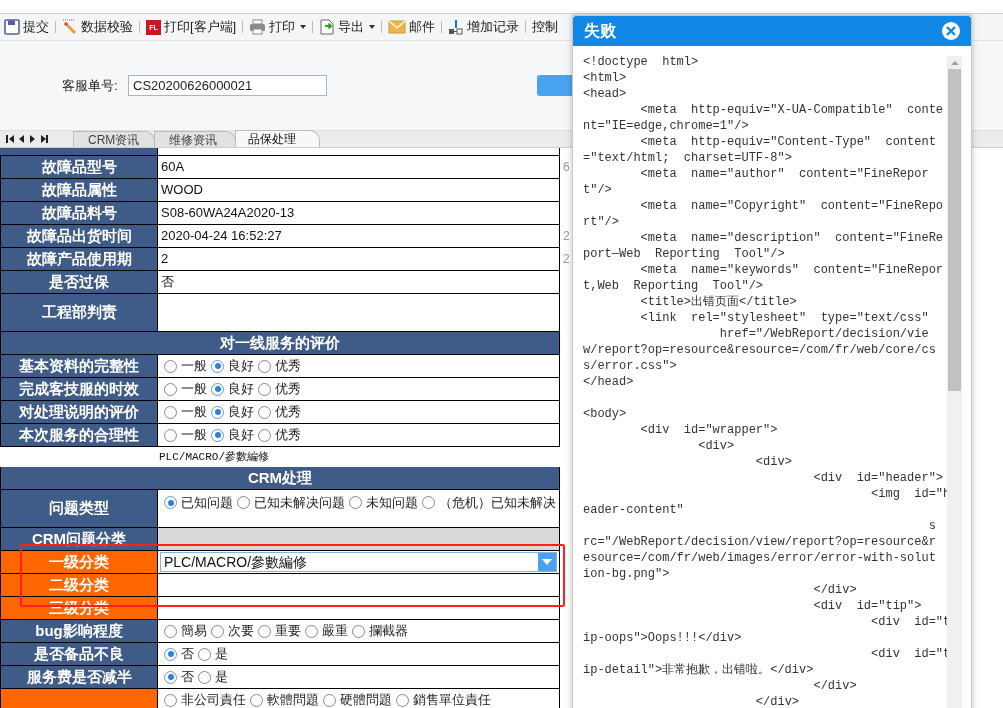  Describe the element at coordinates (36, 27) in the screenshot. I see `toolbar-button: 提交` at that location.